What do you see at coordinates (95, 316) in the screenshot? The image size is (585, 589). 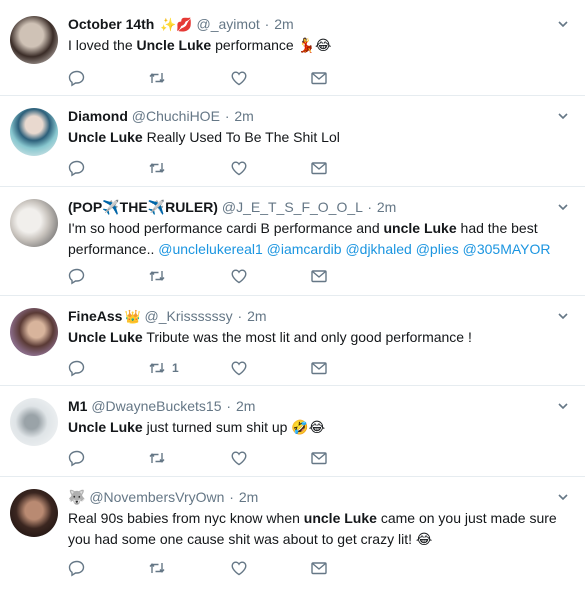 I see `display-name: FineAss` at bounding box center [95, 316].